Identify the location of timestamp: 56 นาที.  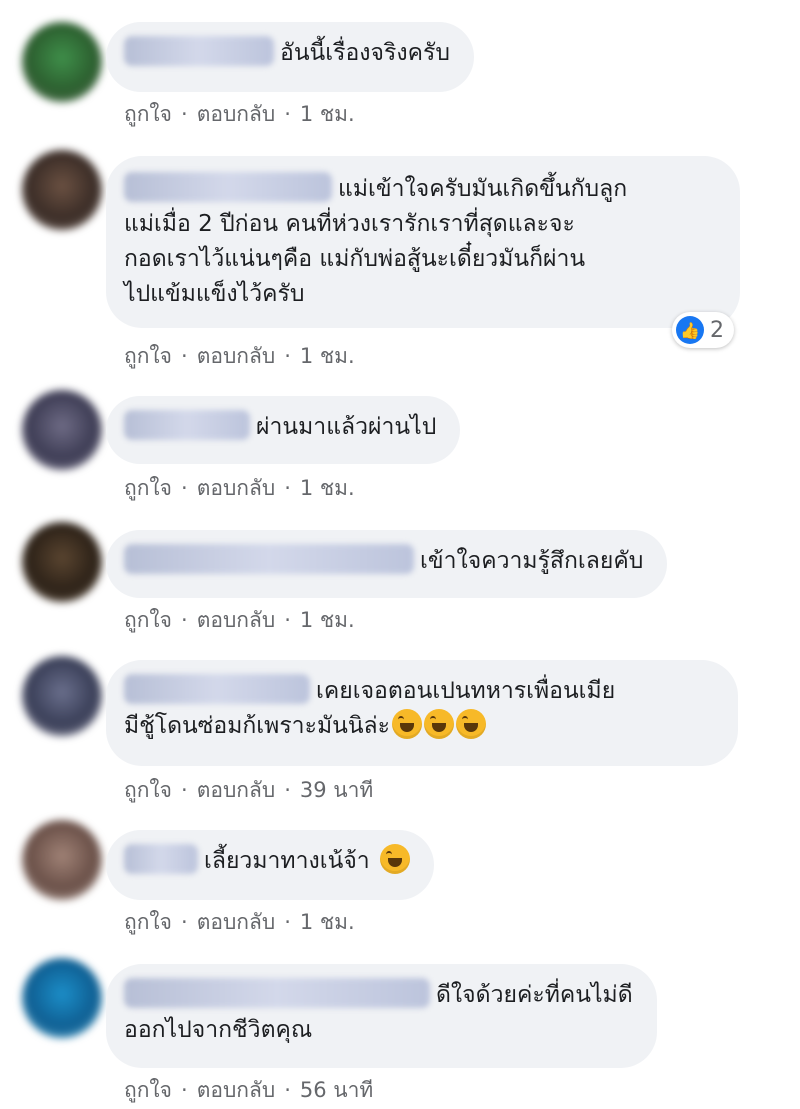
(336, 1090).